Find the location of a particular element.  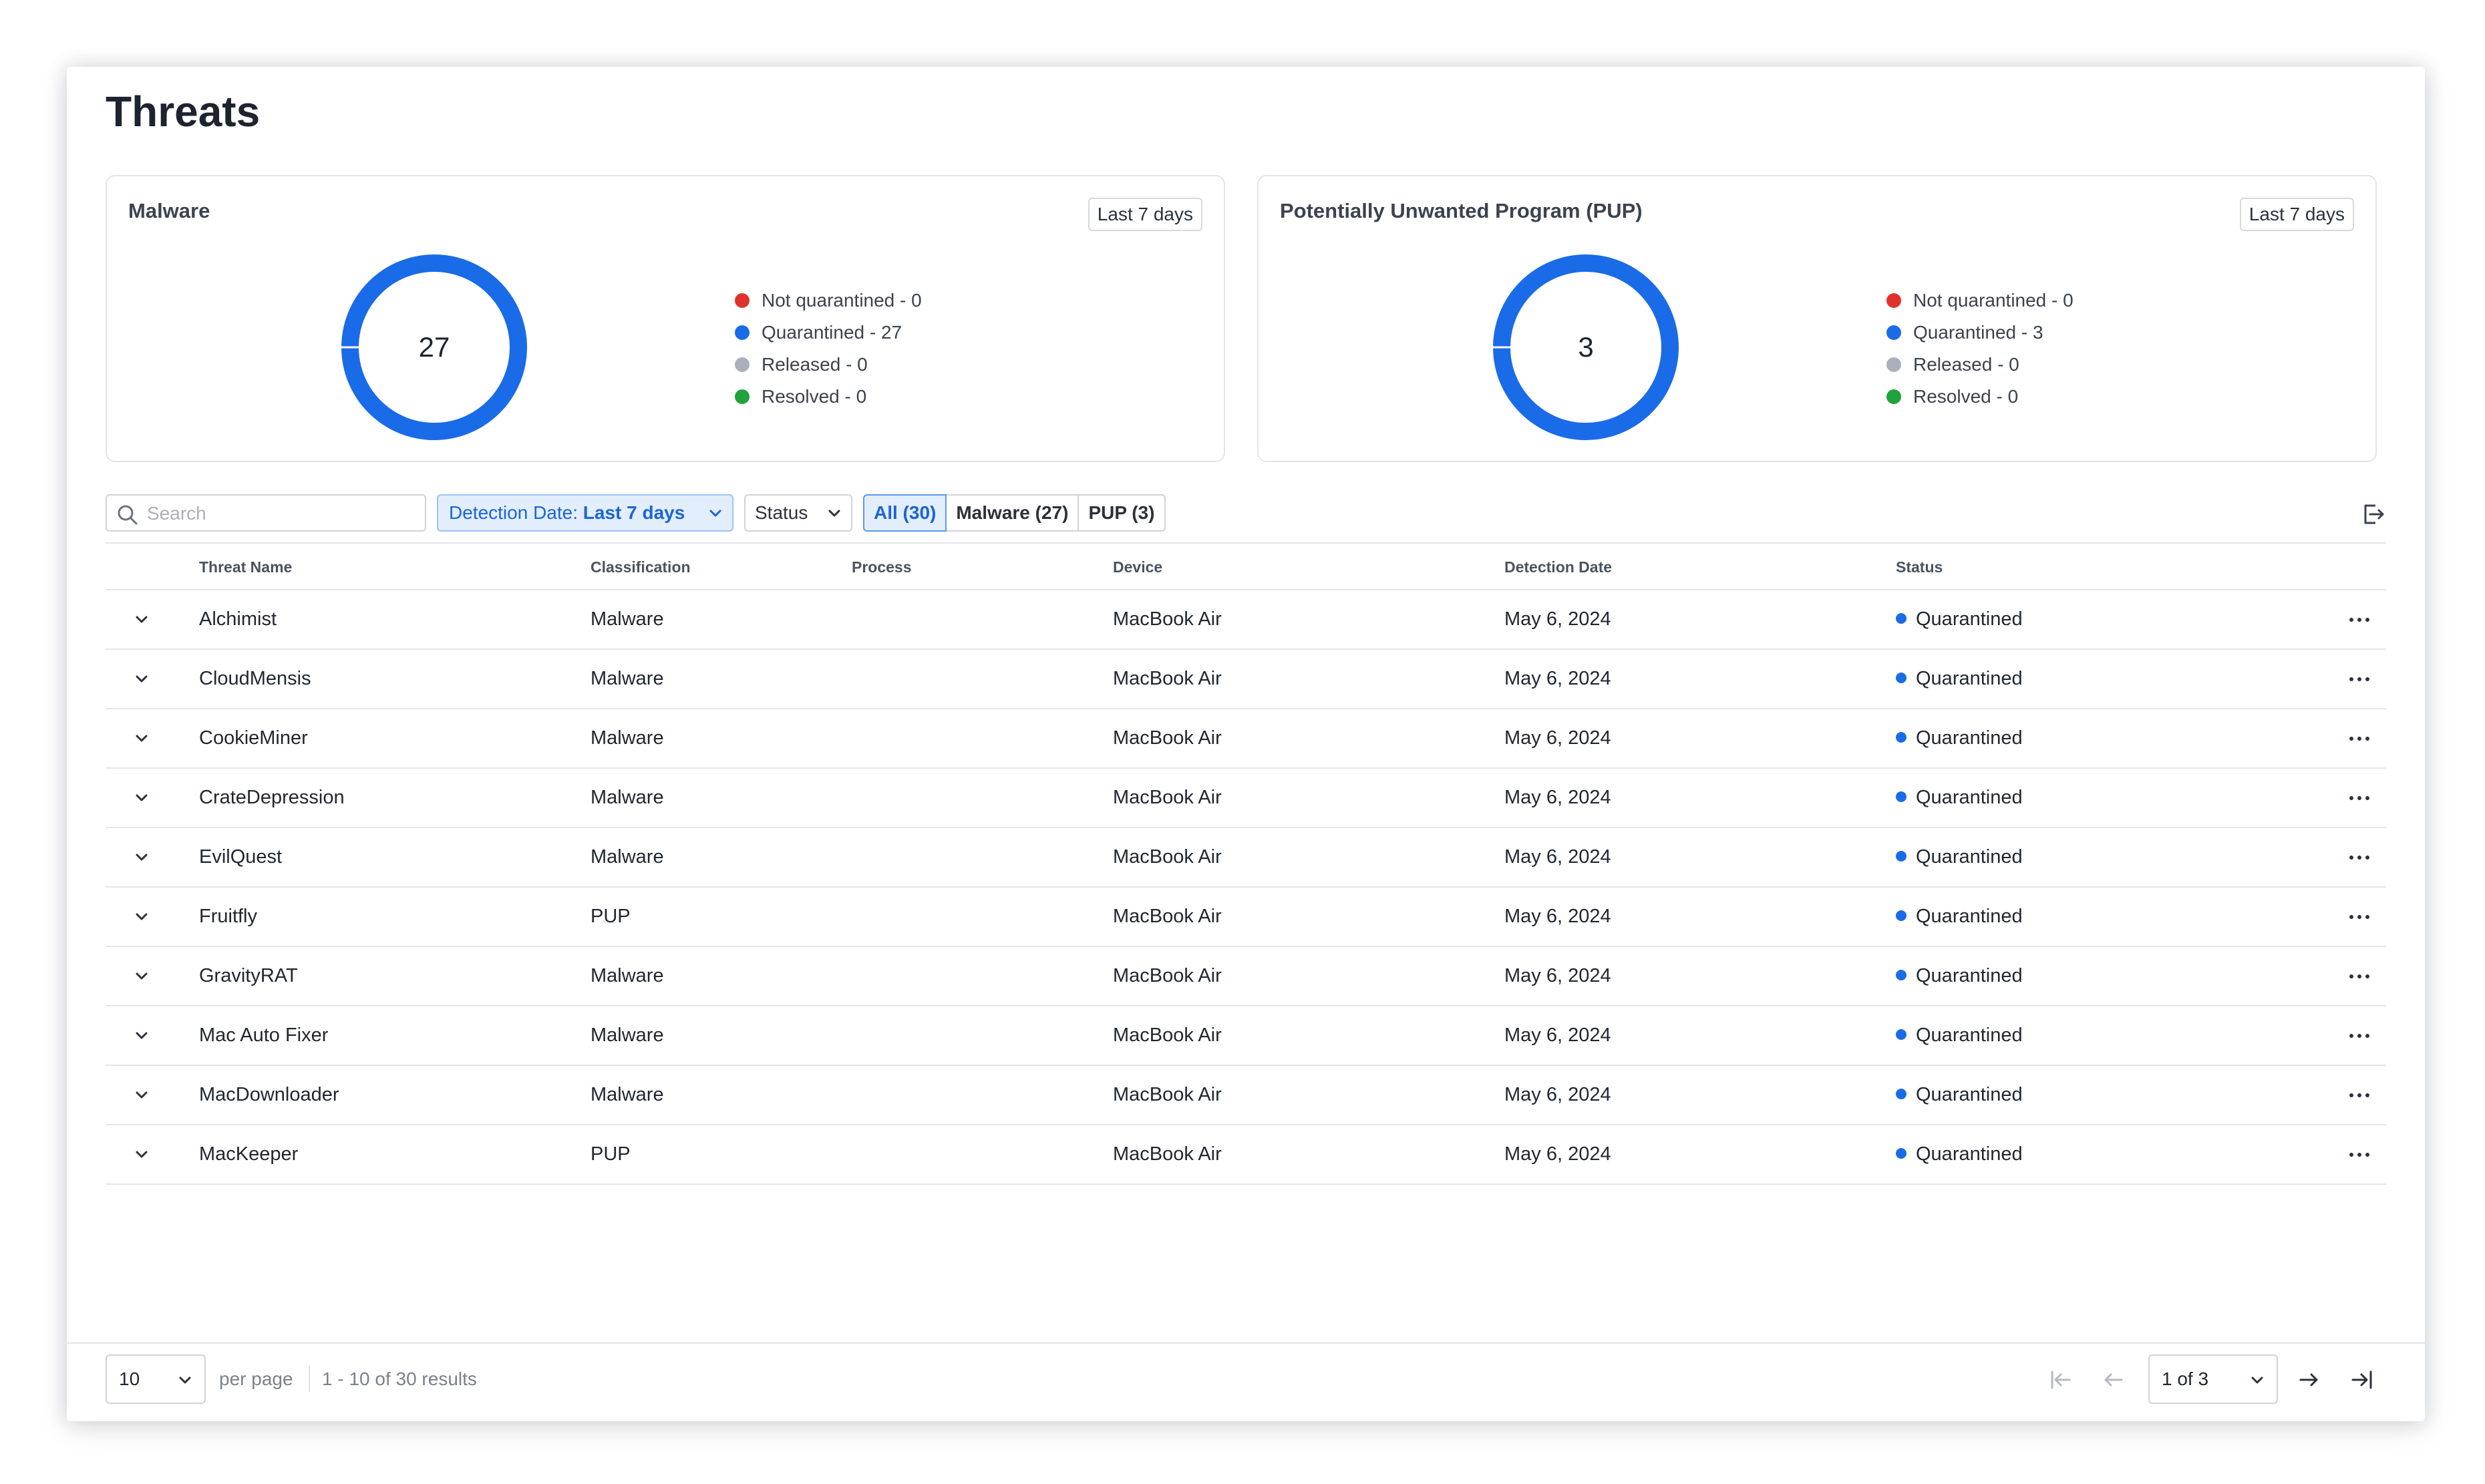

column-header-detection-date: Detection Date is located at coordinates (1558, 567).